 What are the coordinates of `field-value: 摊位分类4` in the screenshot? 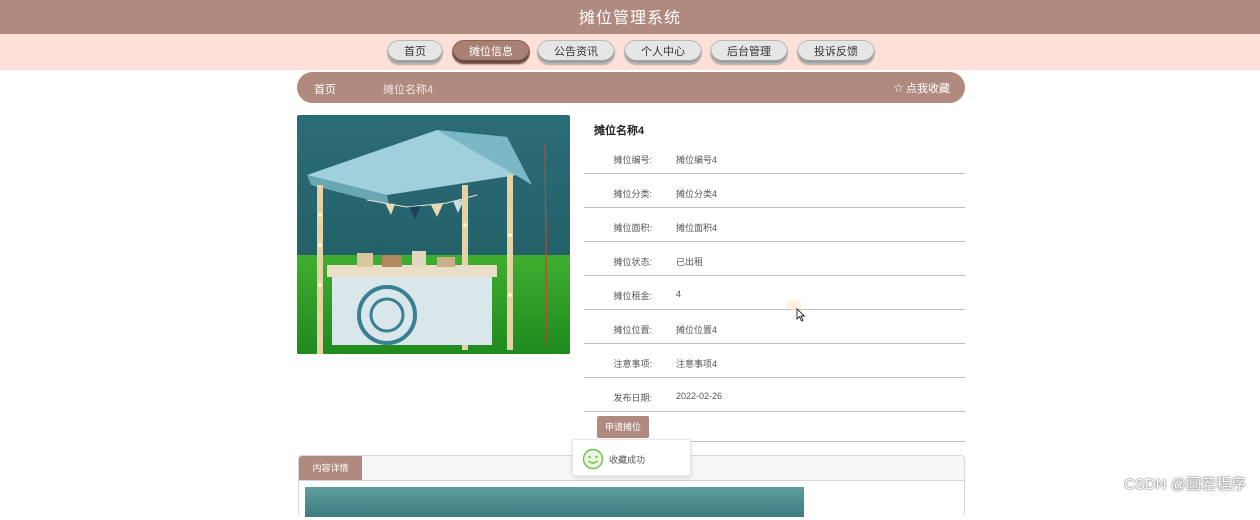 It's located at (697, 194).